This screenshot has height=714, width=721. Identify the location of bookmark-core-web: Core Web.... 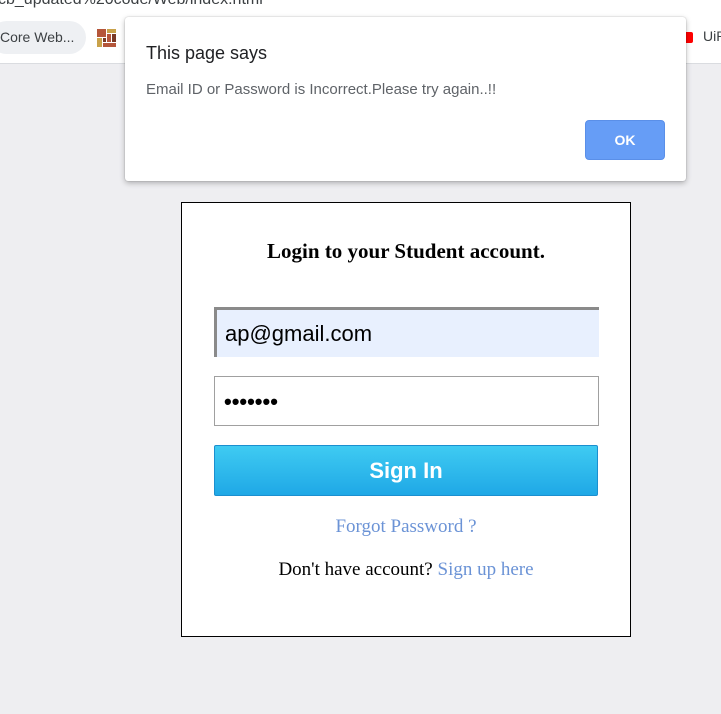
(43, 37).